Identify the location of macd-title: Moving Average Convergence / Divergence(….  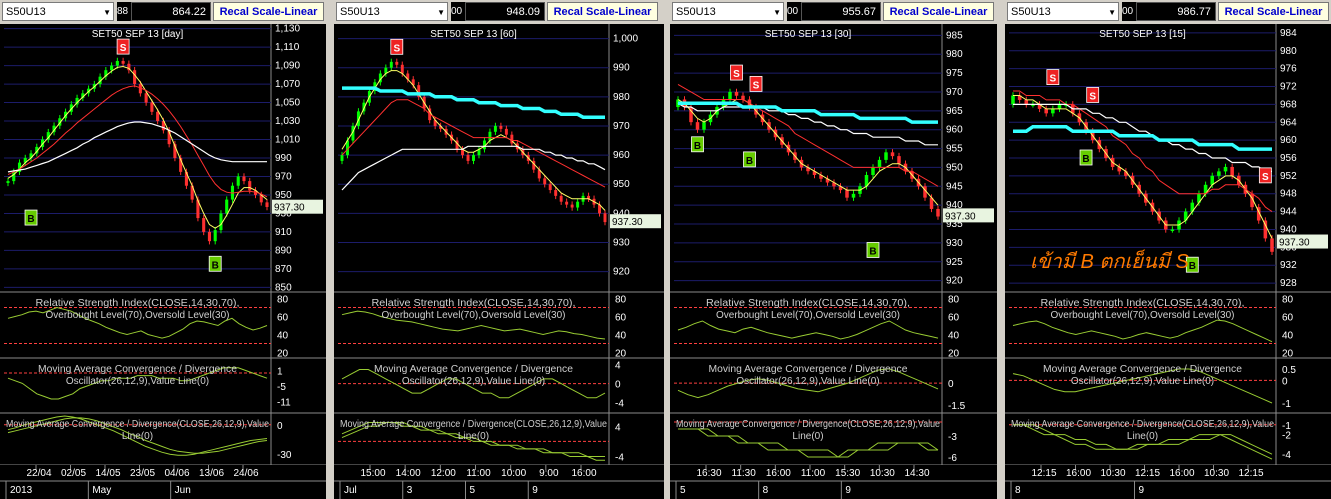
(808, 424).